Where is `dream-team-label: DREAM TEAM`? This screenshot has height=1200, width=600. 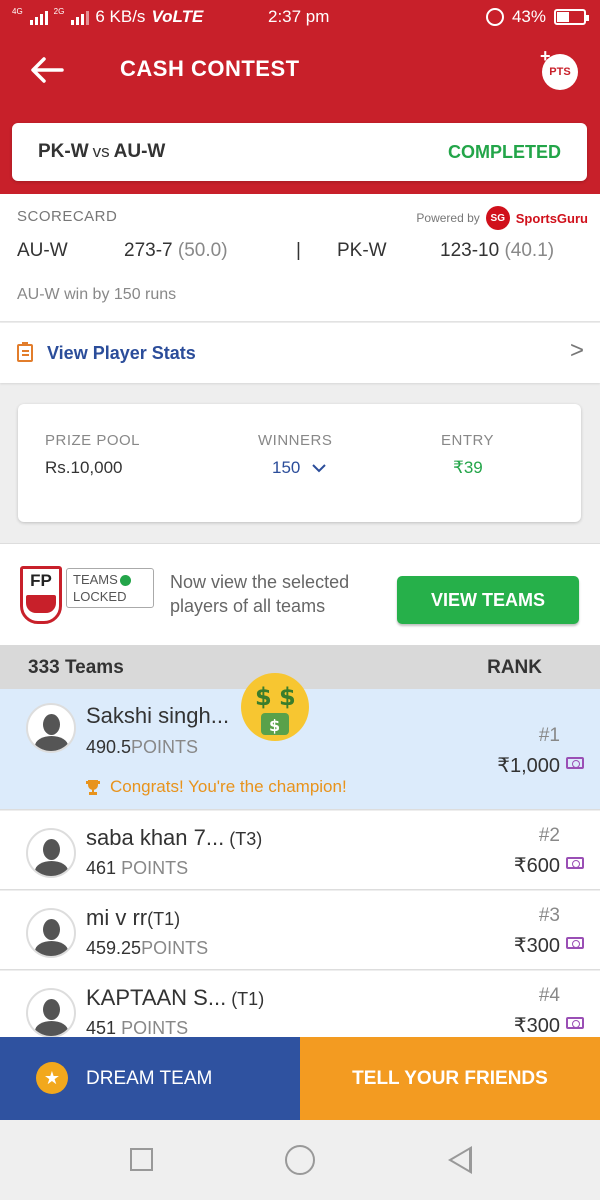
dream-team-label: DREAM TEAM is located at coordinates (149, 1078).